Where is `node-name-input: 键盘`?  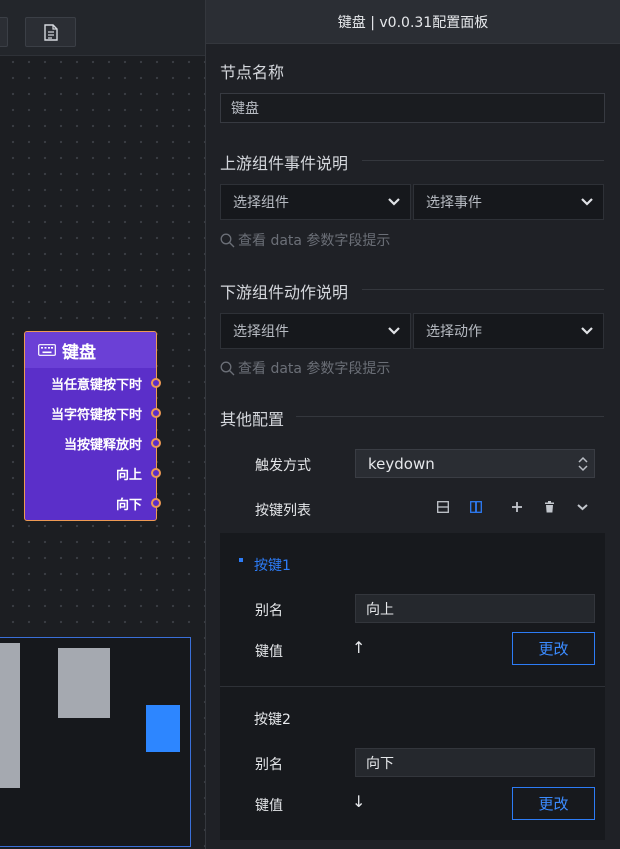
node-name-input: 键盘 is located at coordinates (412, 108).